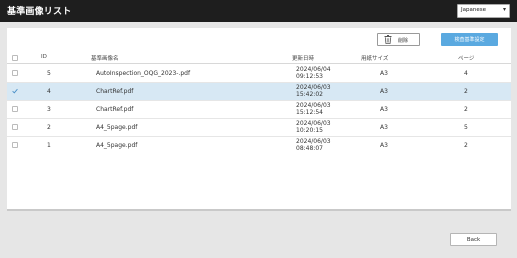  I want to click on row-id: 2, so click(49, 127).